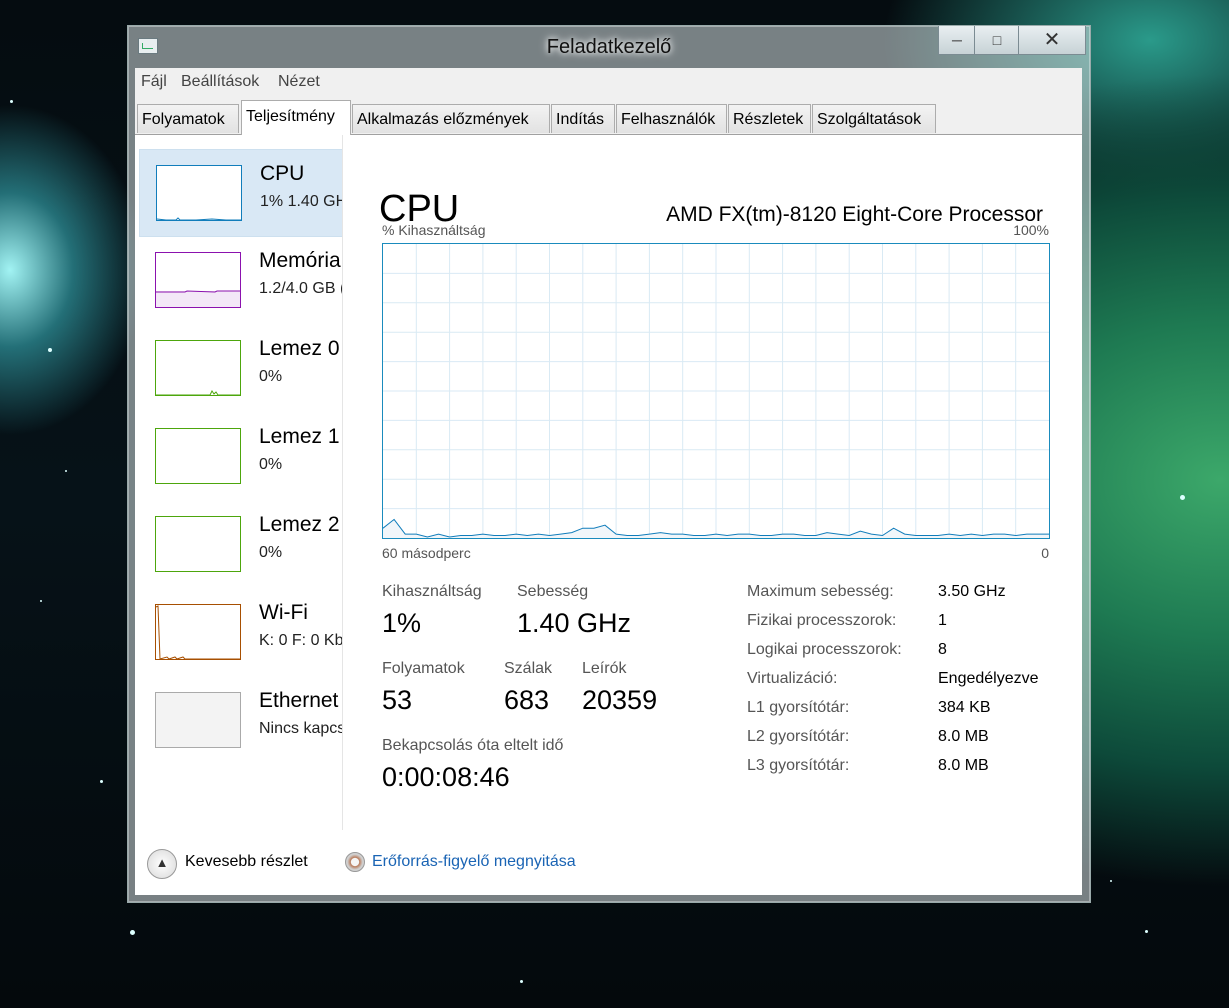 The height and width of the screenshot is (1008, 1229). I want to click on l1-cache-label: L1 gyorsítótár:, so click(798, 707).